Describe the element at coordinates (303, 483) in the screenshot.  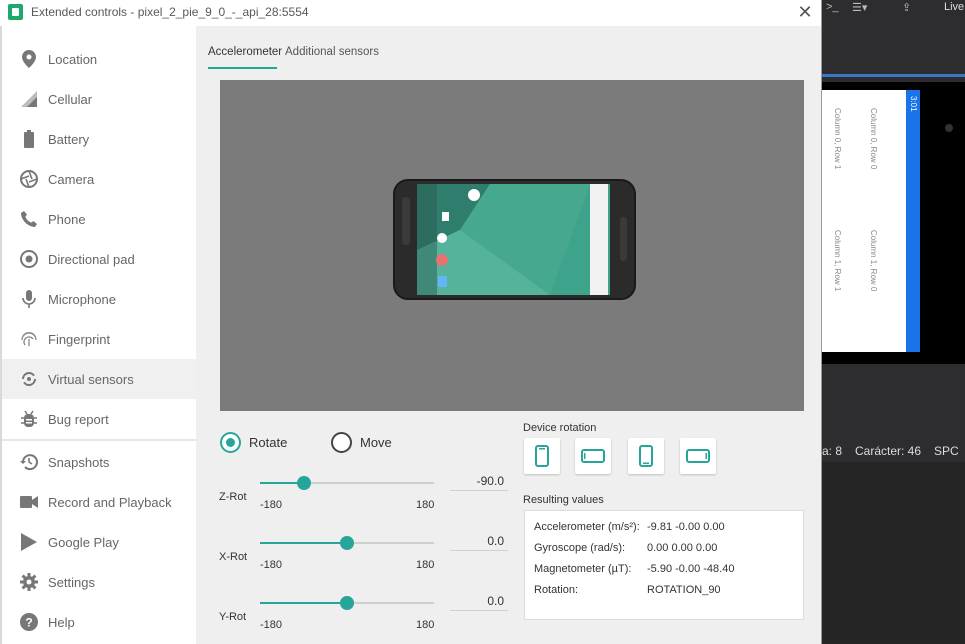
I see `z-rot-thumb` at that location.